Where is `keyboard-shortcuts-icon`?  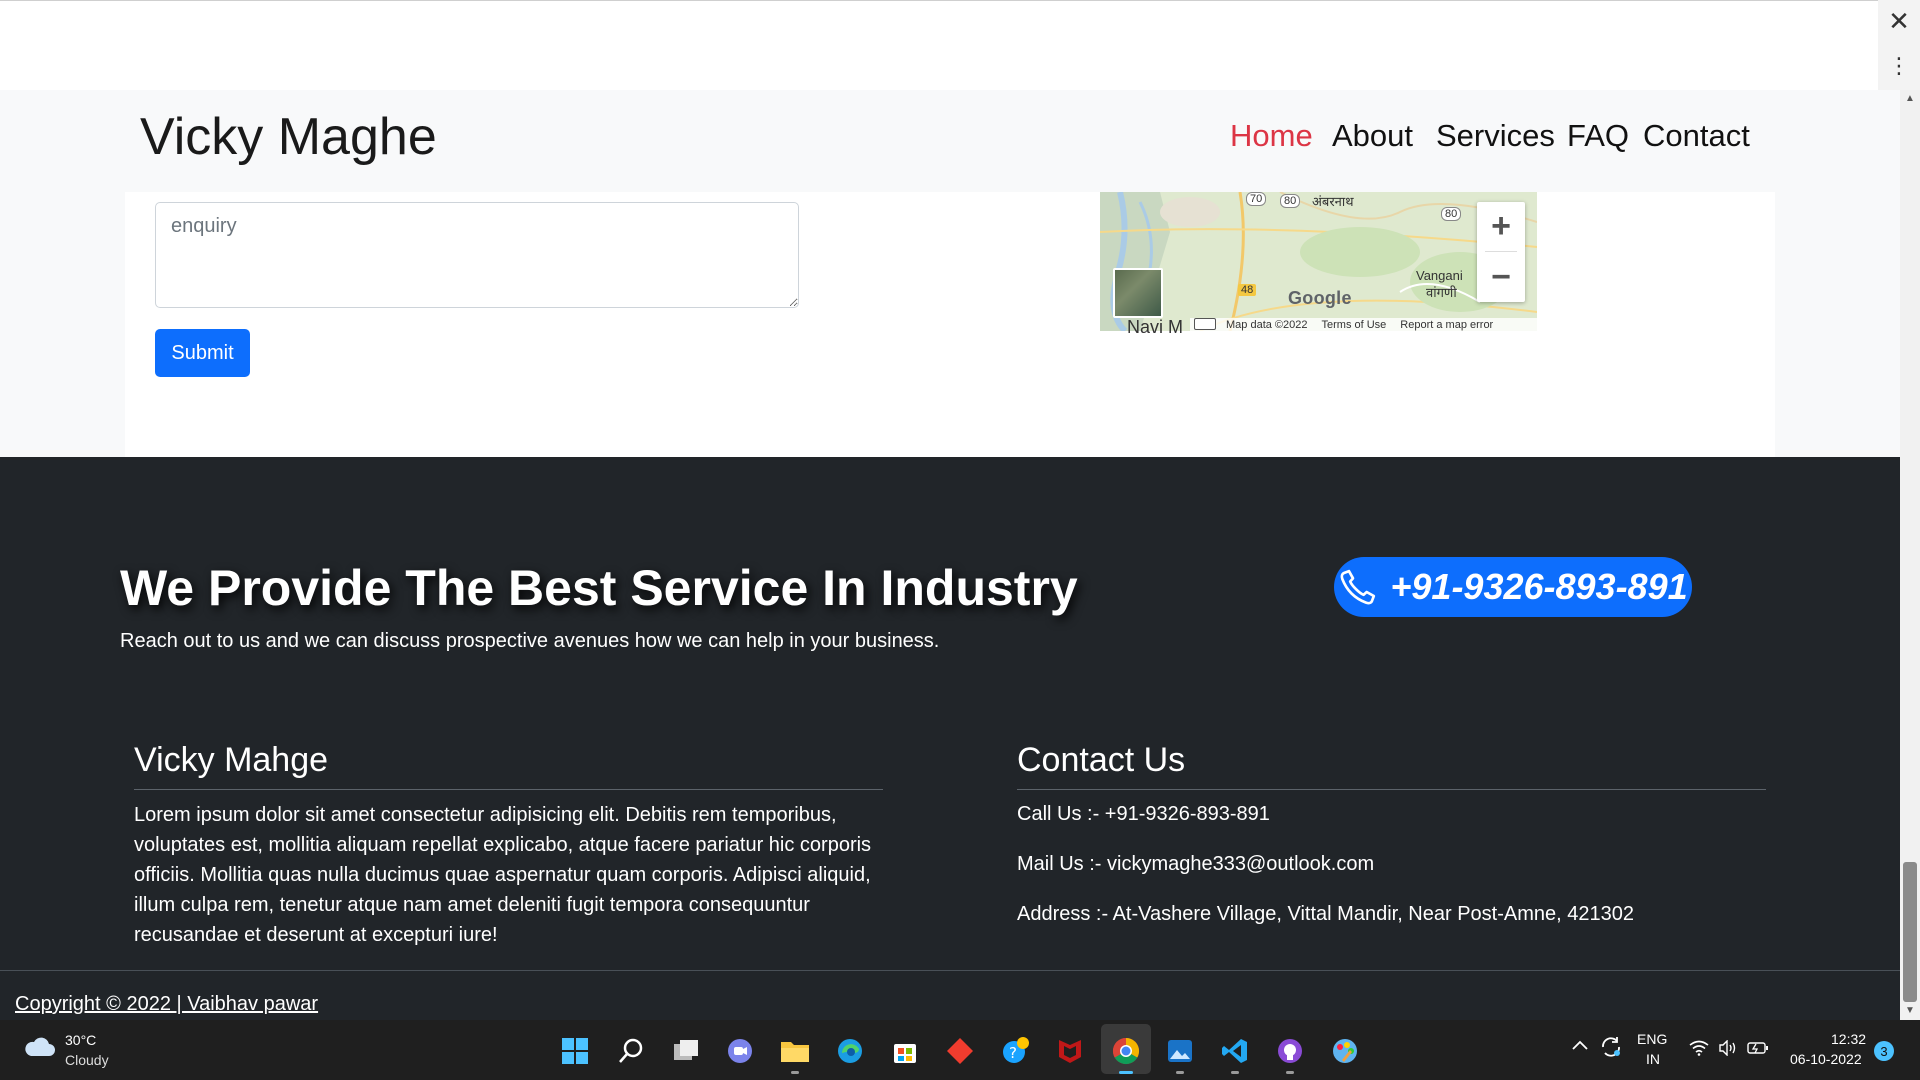 keyboard-shortcuts-icon is located at coordinates (1205, 324).